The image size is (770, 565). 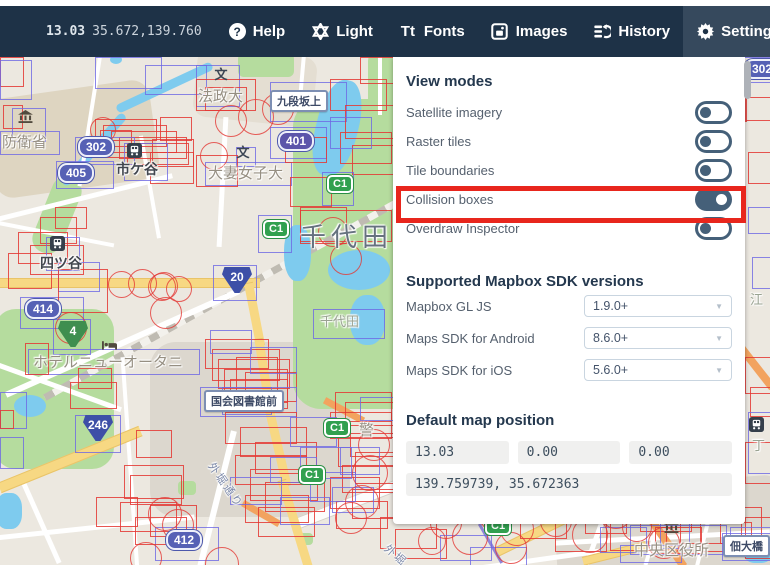 I want to click on history-button: History, so click(x=631, y=31).